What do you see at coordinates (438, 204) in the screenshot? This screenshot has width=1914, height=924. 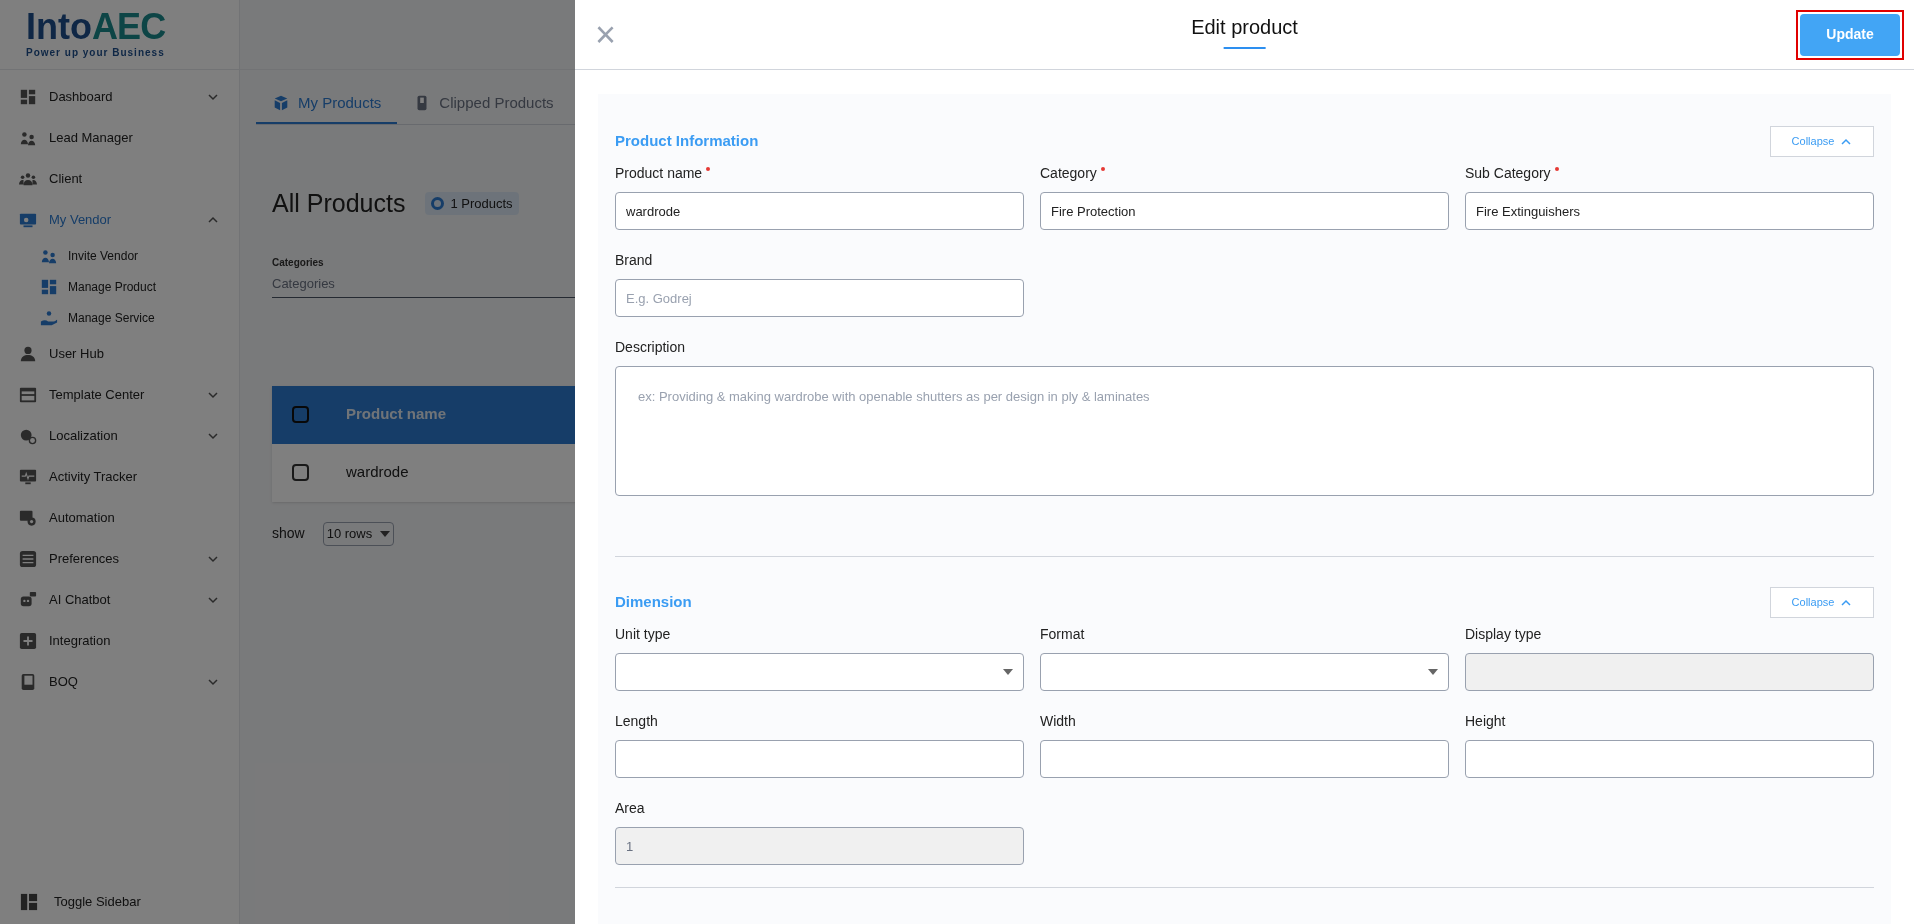 I see `ring-icon` at bounding box center [438, 204].